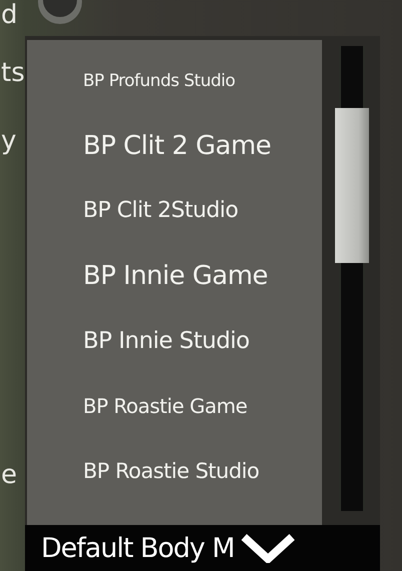 The width and height of the screenshot is (402, 571). I want to click on label-fragment: ts, so click(13, 73).